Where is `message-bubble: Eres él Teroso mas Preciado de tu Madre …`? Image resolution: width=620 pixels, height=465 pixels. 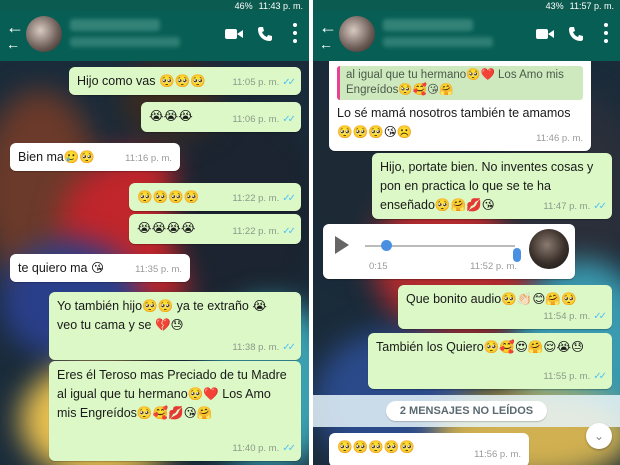
message-bubble: Eres él Teroso mas Preciado de tu Madre … is located at coordinates (175, 411).